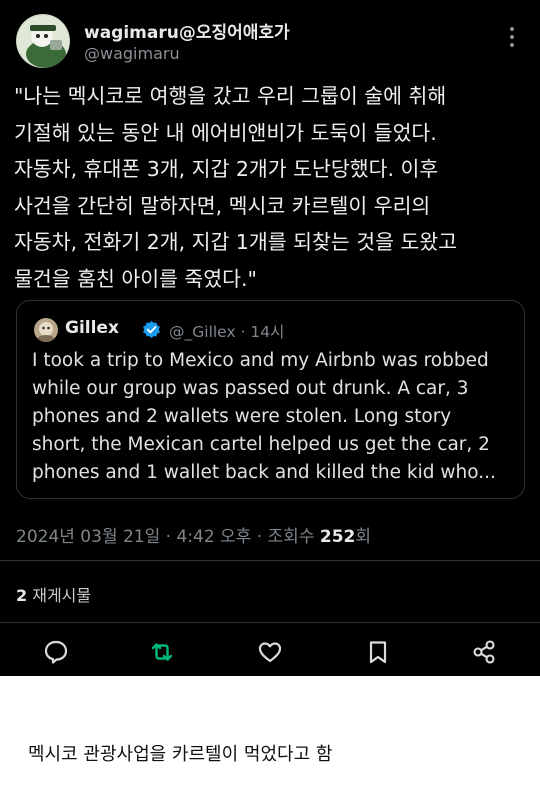  Describe the element at coordinates (512, 37) in the screenshot. I see `more-vertical-icon` at that location.